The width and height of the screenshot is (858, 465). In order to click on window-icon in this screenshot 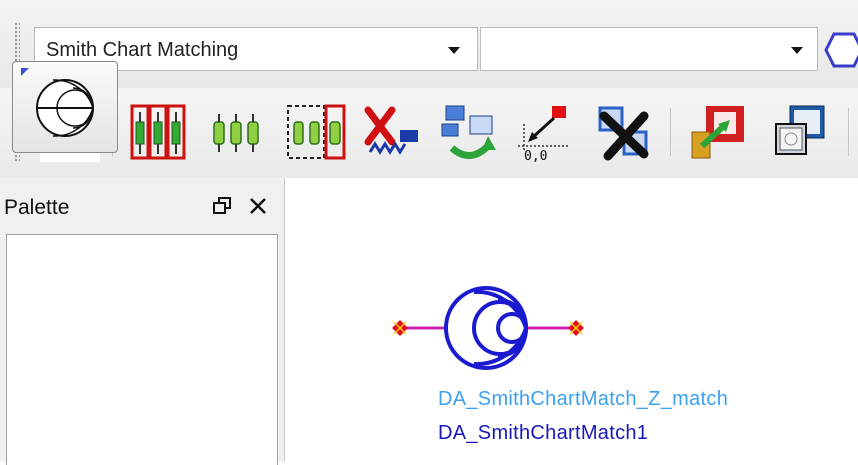, I will do `click(800, 132)`.